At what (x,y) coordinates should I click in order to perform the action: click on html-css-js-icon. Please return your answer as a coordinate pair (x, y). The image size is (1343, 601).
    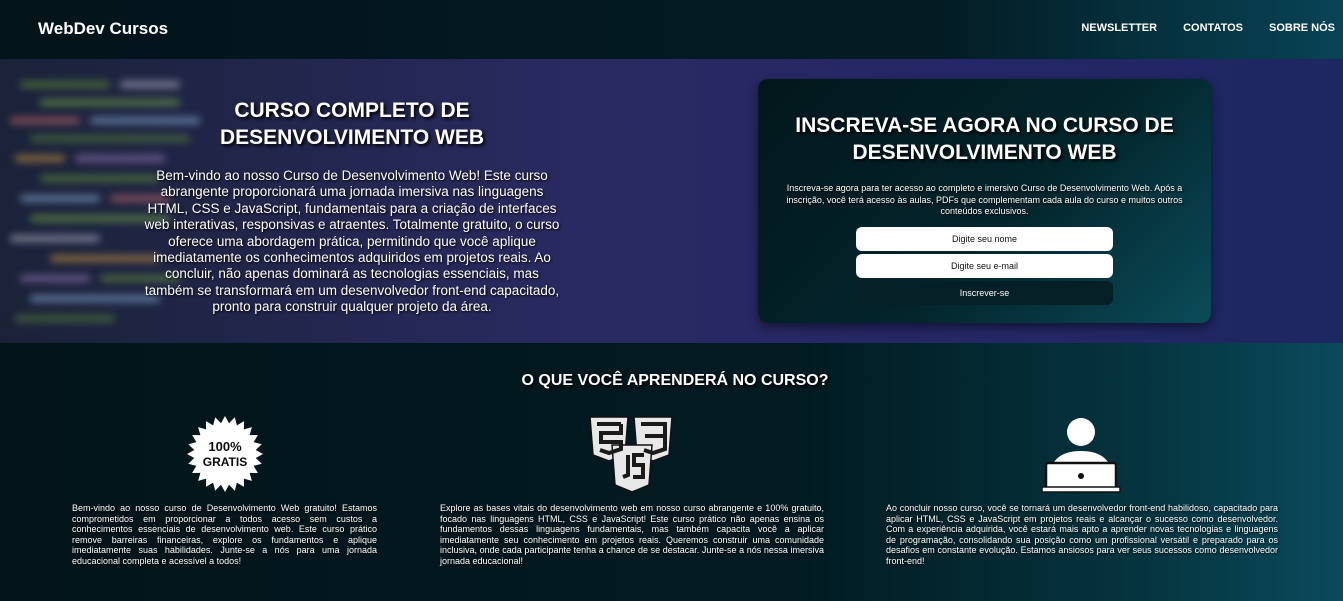
    Looking at the image, I should click on (631, 454).